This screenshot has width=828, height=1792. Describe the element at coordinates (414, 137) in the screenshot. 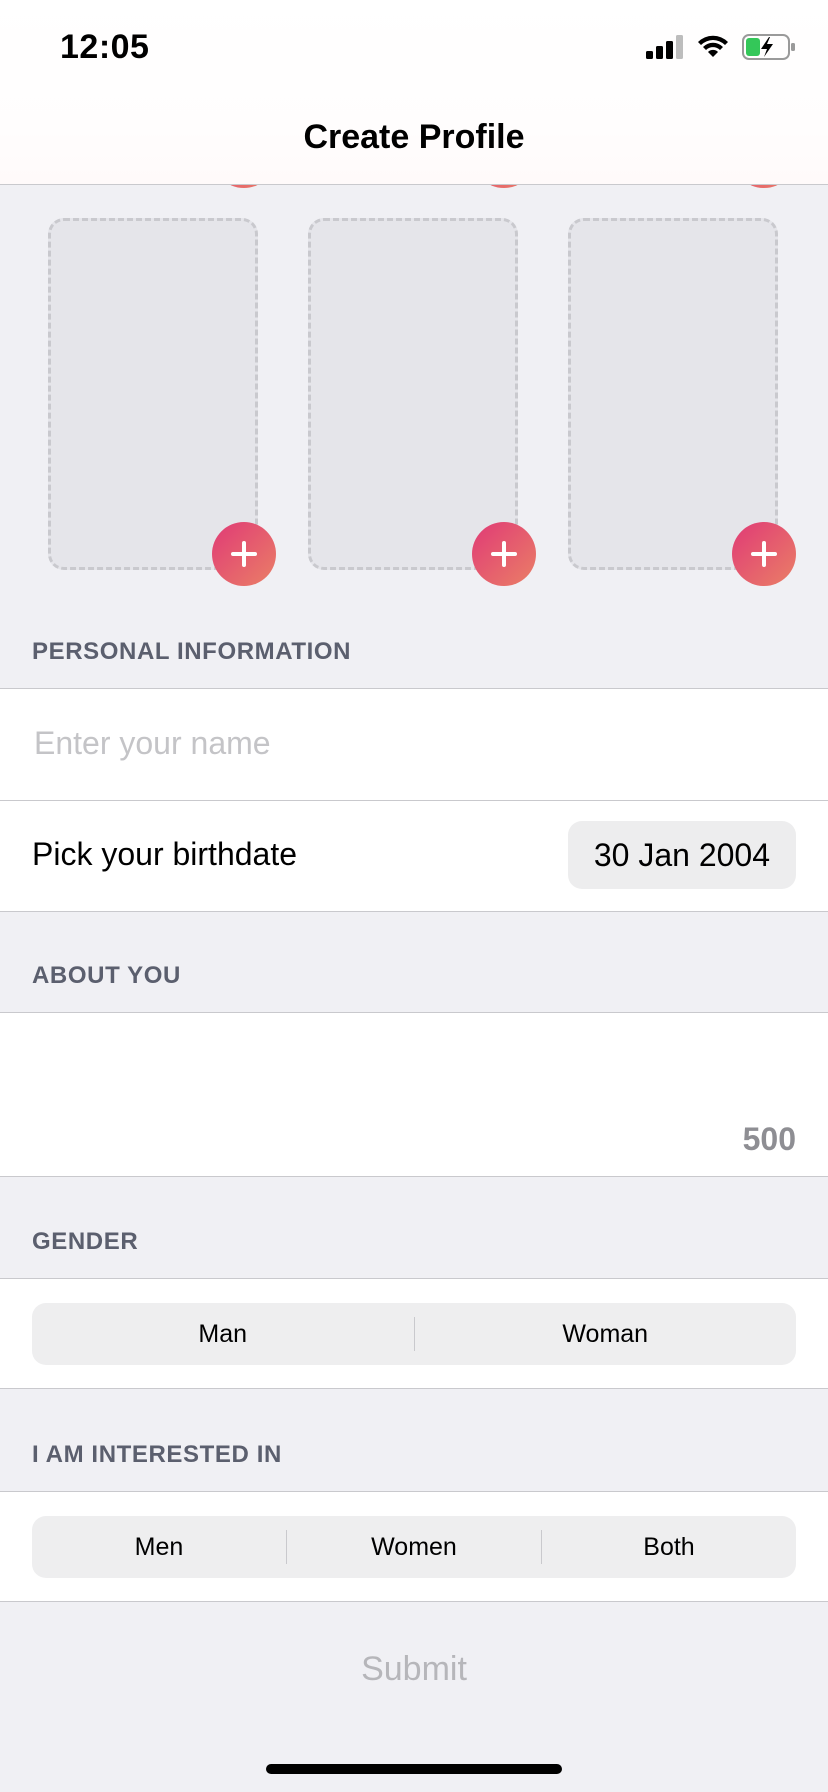

I see `page-title: Create Profile` at that location.